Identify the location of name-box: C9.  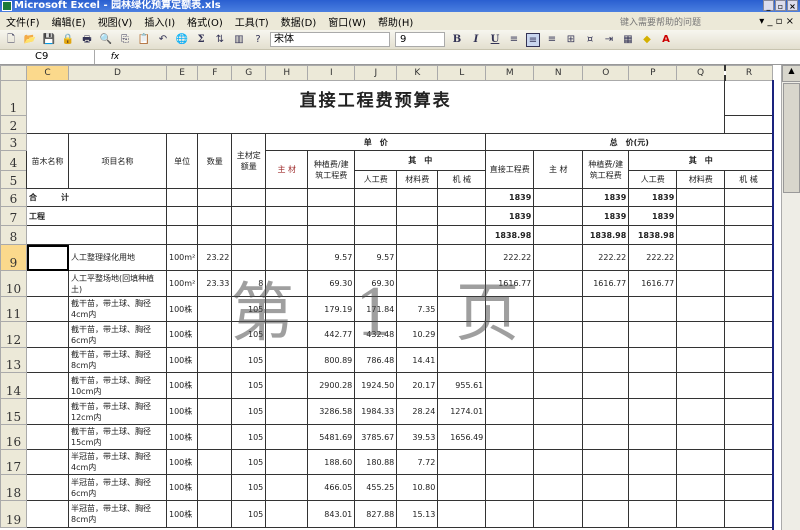
(47, 57).